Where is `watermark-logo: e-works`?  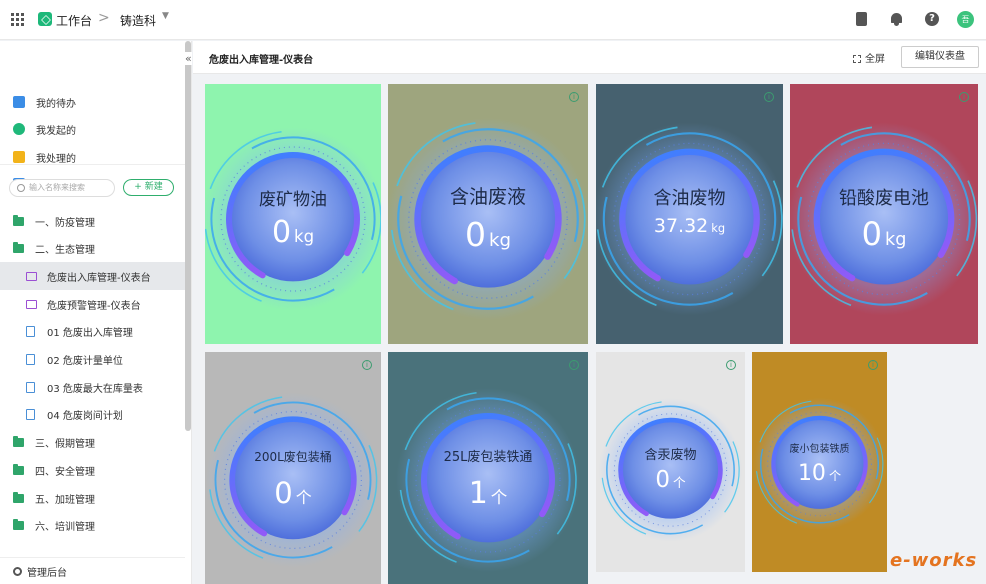
watermark-logo: e-works is located at coordinates (934, 560).